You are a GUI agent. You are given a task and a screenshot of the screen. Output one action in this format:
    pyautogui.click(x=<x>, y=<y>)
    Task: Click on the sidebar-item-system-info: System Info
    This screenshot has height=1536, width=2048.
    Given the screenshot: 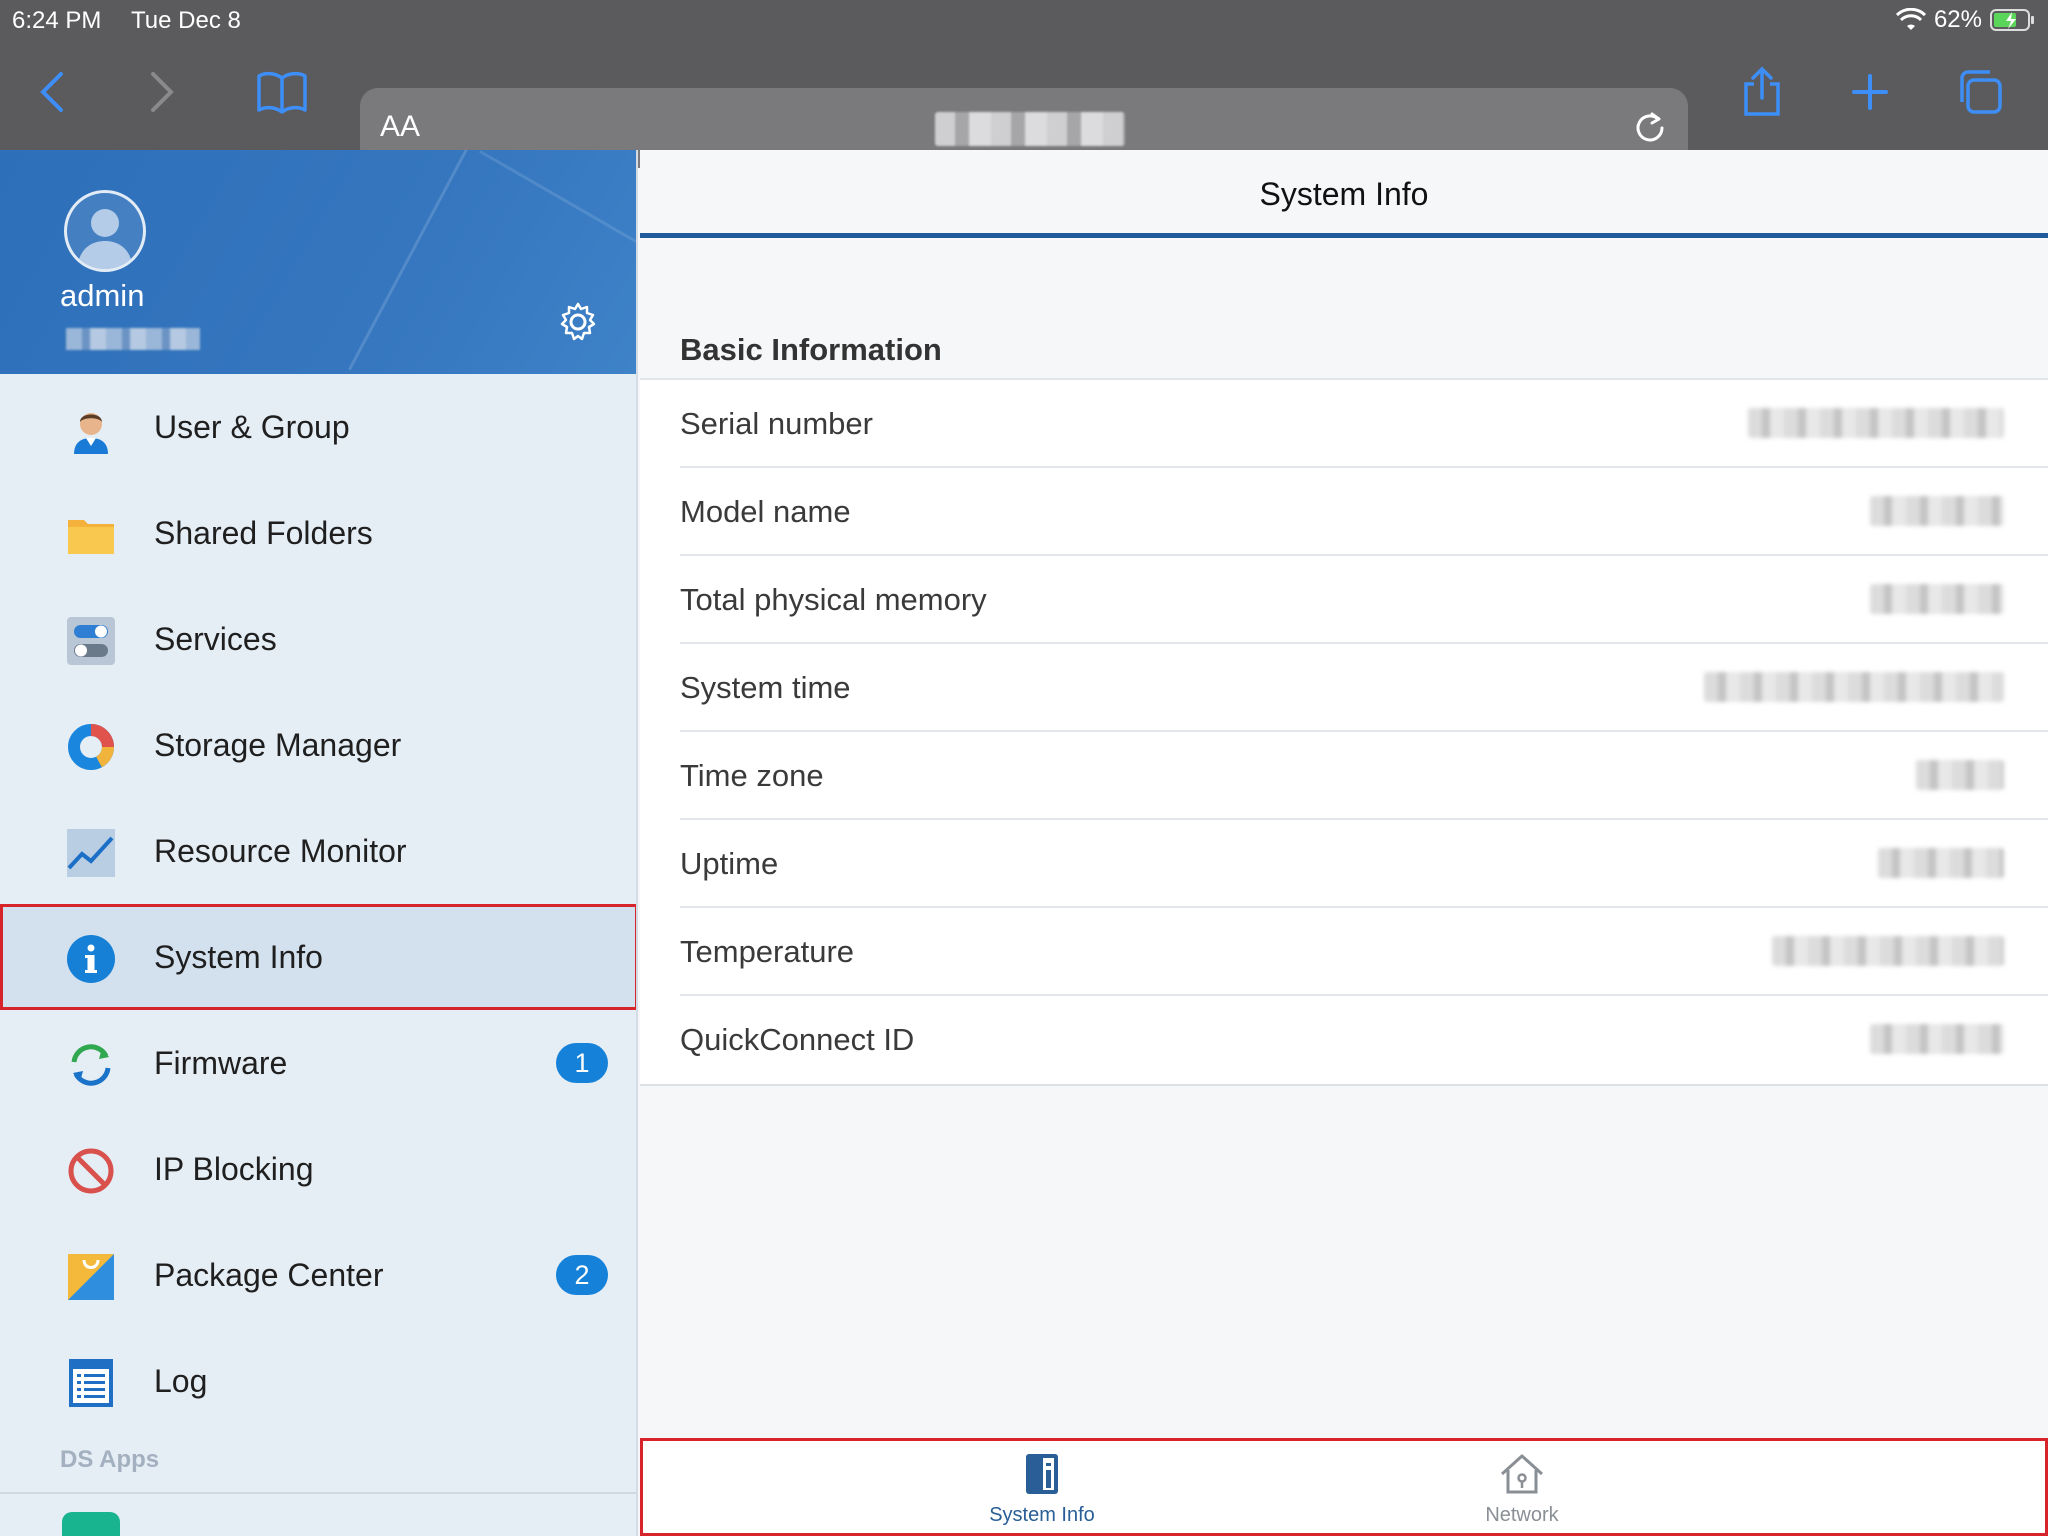 What is the action you would take?
    pyautogui.click(x=318, y=957)
    